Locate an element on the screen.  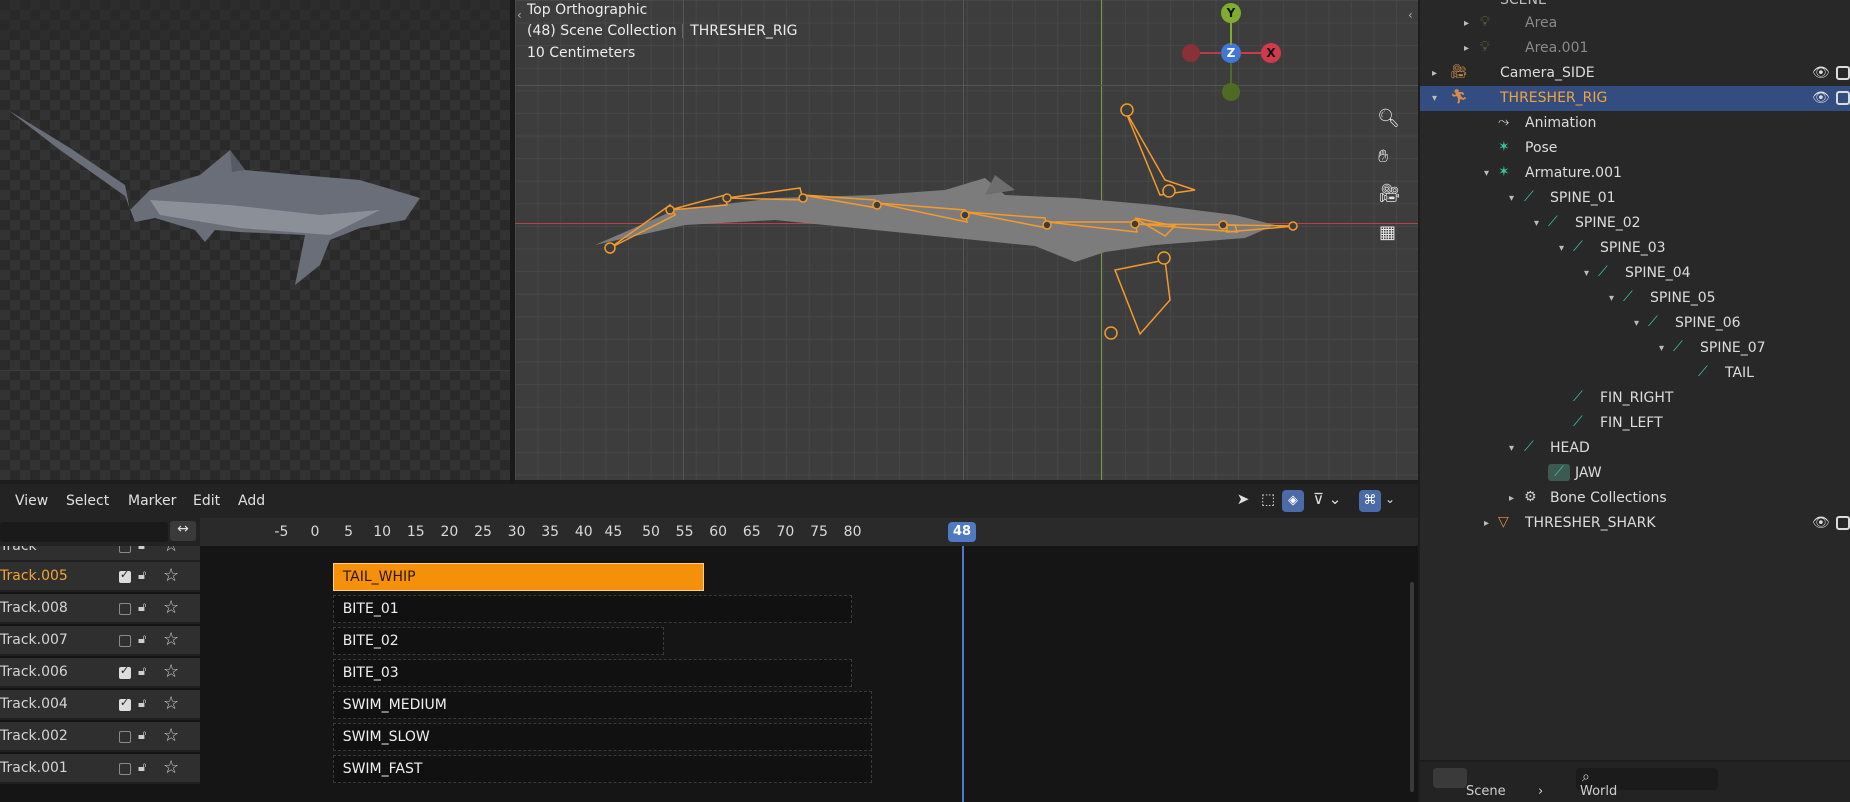
grid-toggle-icon: ▦ is located at coordinates (1387, 232).